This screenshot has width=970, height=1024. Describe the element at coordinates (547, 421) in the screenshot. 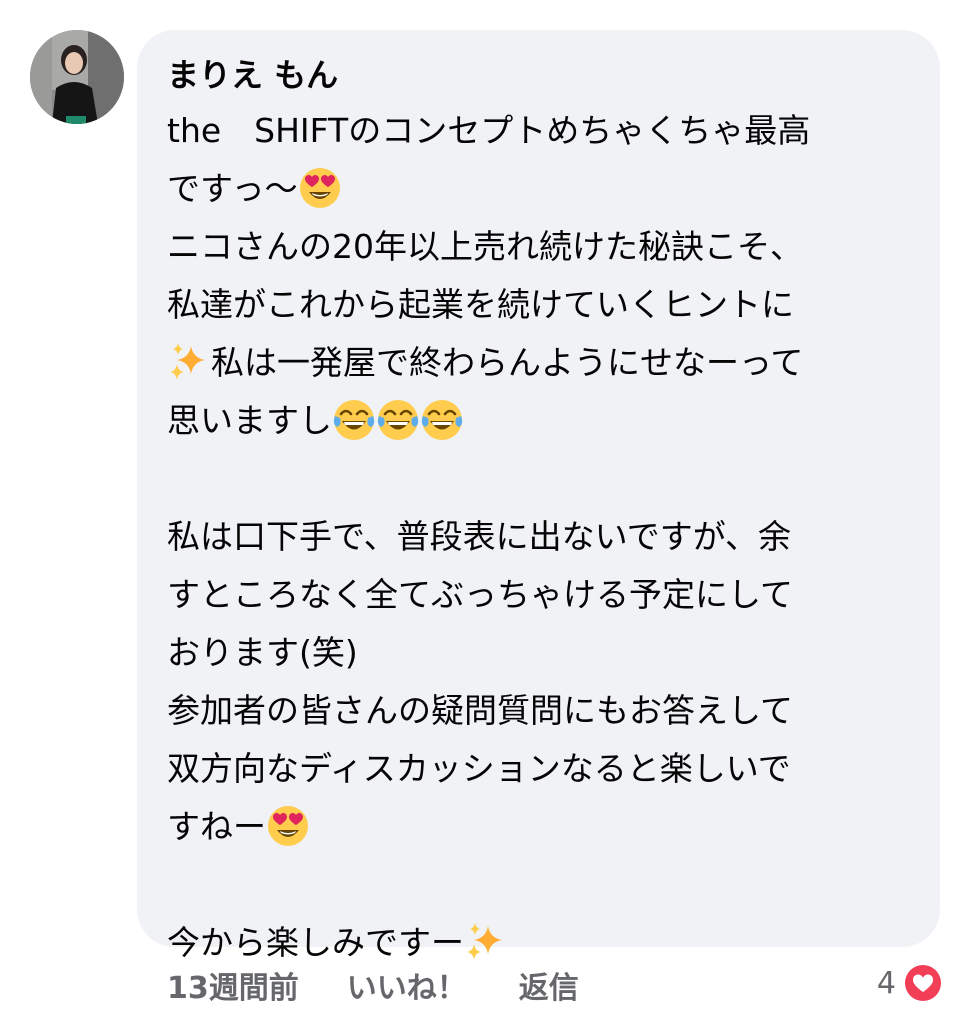

I see `comment-line: 思いますし` at that location.